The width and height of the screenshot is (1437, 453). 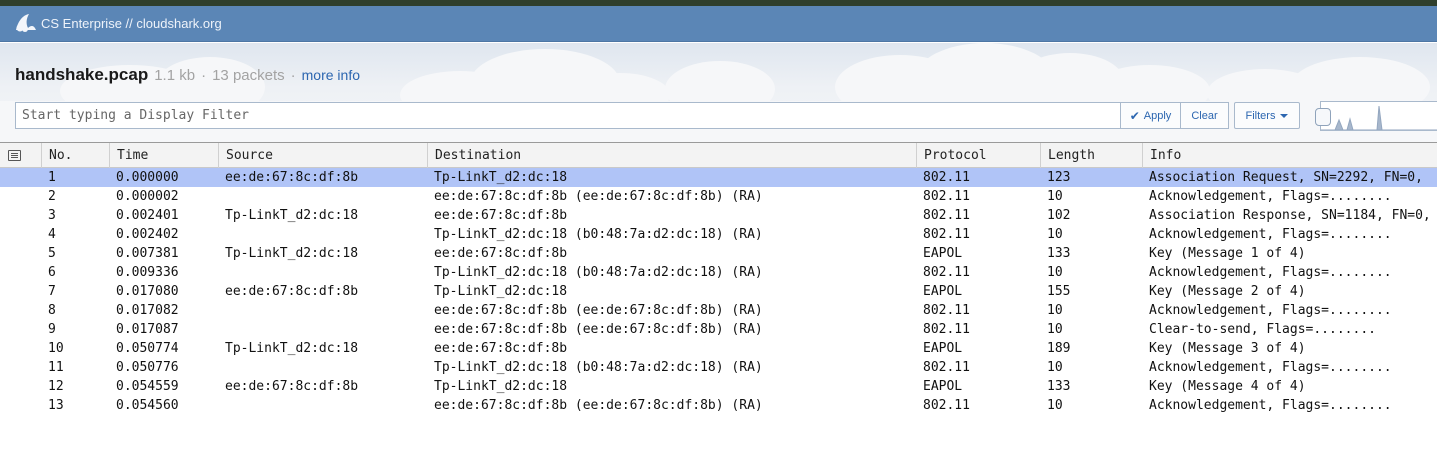 I want to click on cell-time: 0.017080, so click(x=147, y=291).